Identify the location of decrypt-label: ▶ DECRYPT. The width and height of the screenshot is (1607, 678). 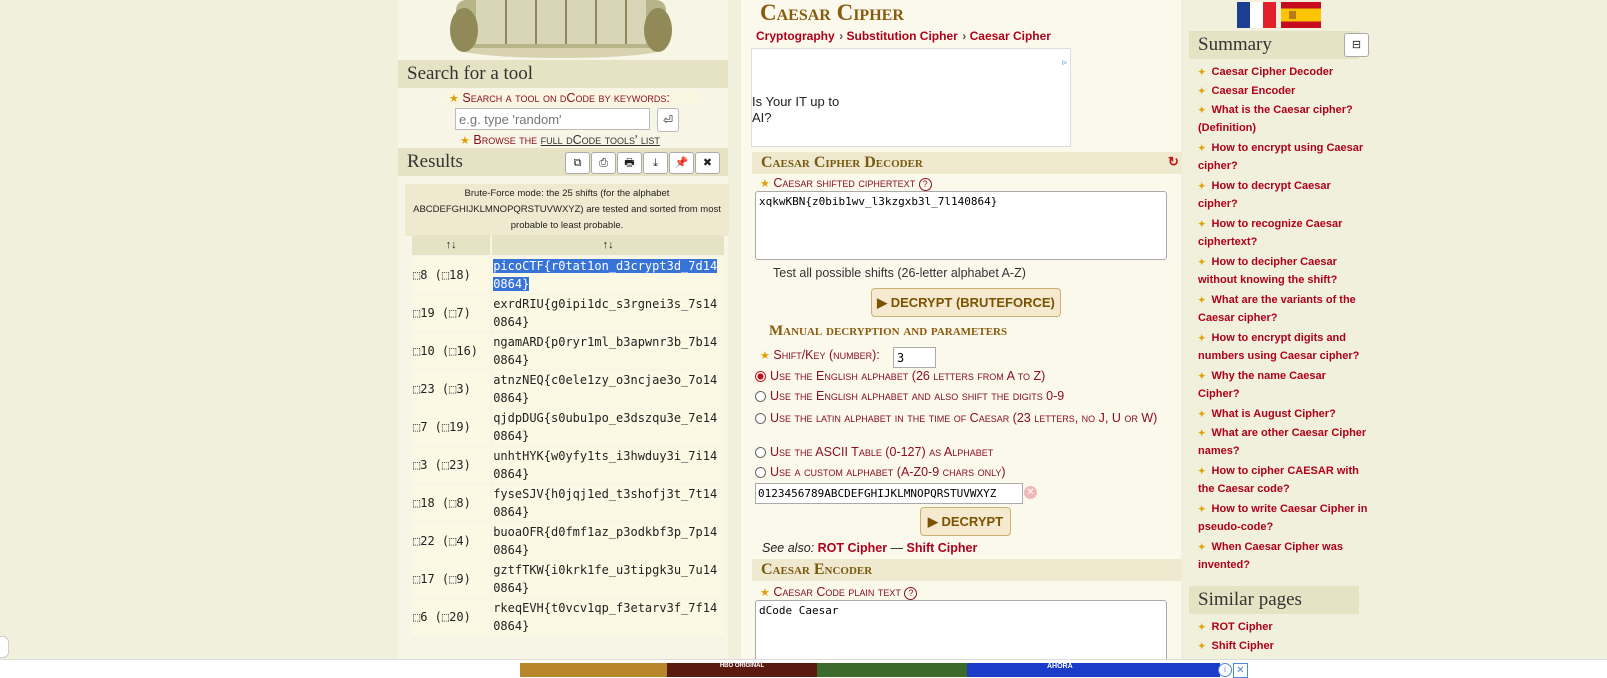
(965, 521).